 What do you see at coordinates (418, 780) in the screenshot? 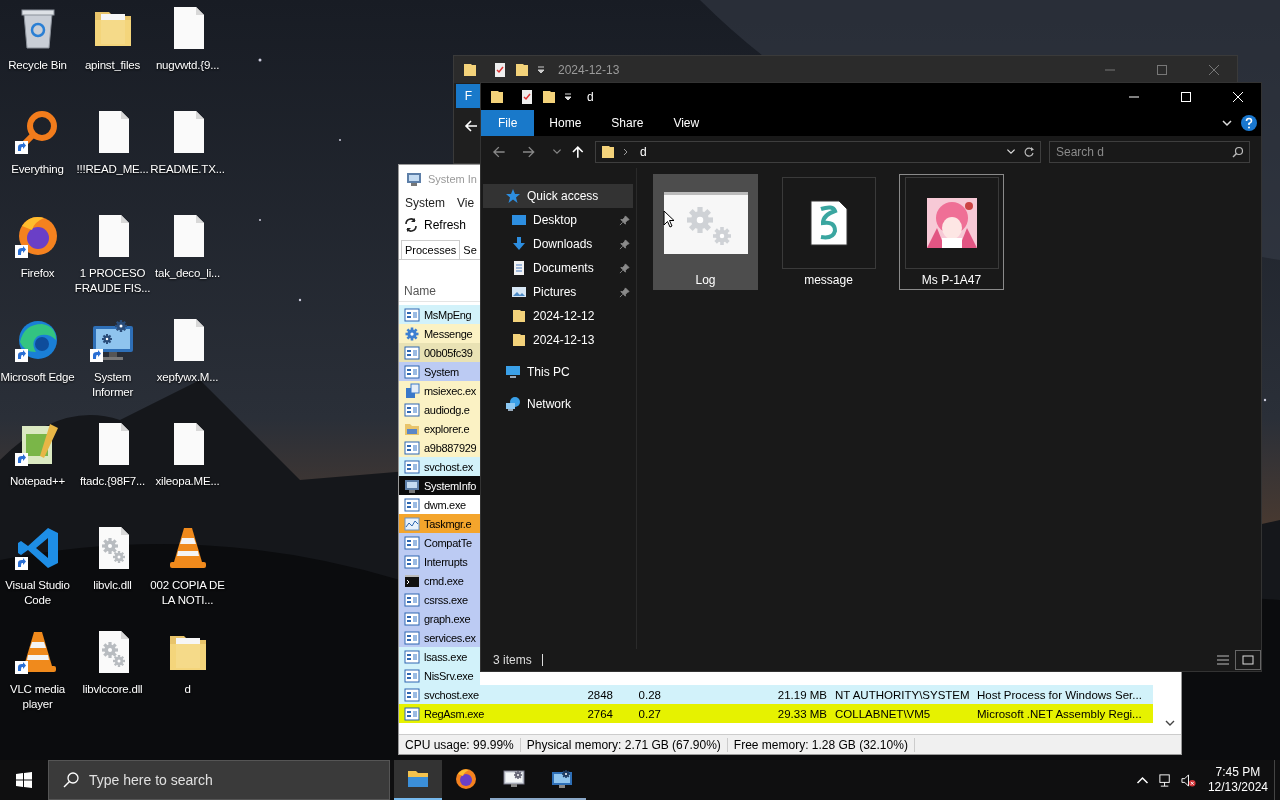
I see `taskbar-app` at bounding box center [418, 780].